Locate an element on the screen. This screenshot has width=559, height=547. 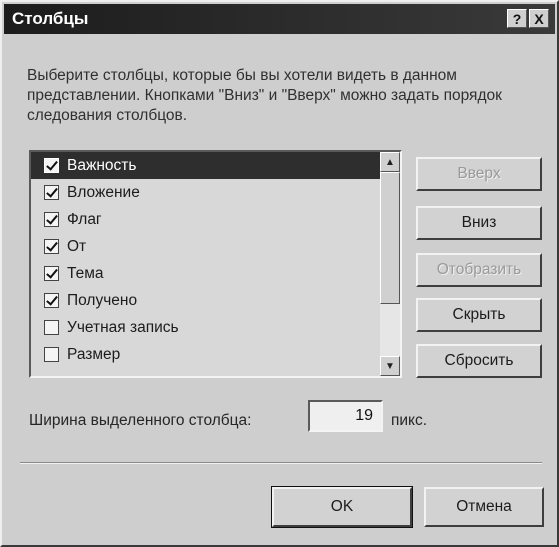
hide-button: Скрыть is located at coordinates (479, 315).